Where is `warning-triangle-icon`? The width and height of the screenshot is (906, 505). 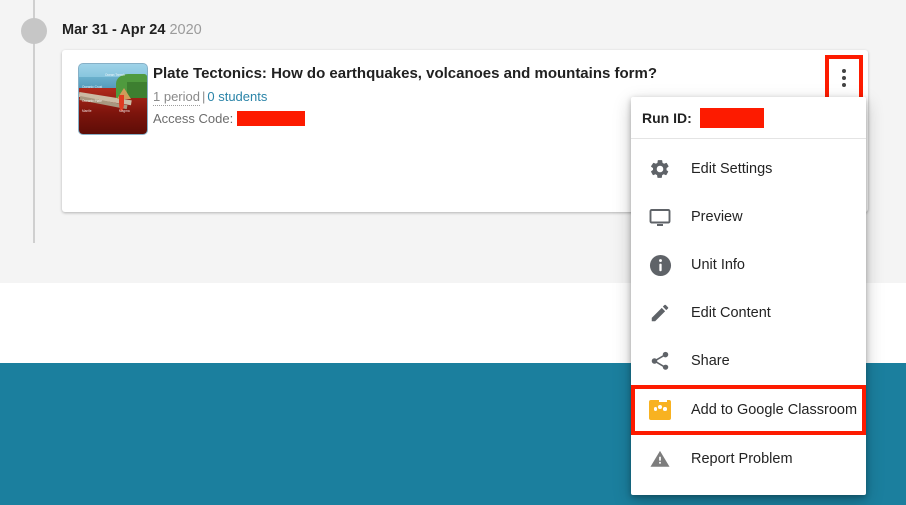 warning-triangle-icon is located at coordinates (660, 459).